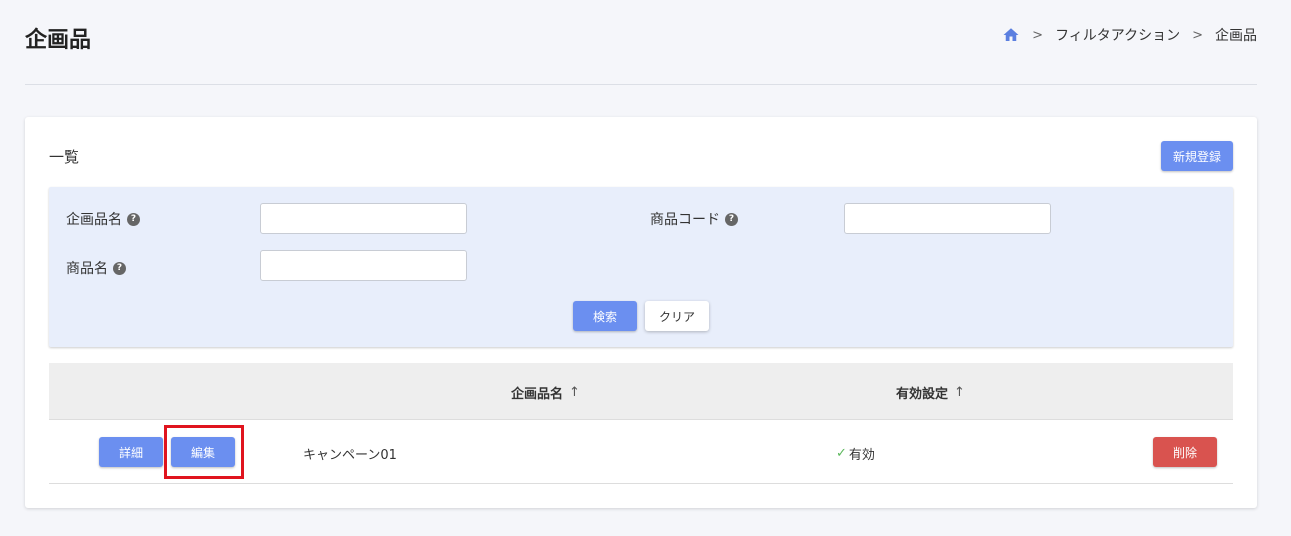  I want to click on search-button: 検索, so click(605, 316).